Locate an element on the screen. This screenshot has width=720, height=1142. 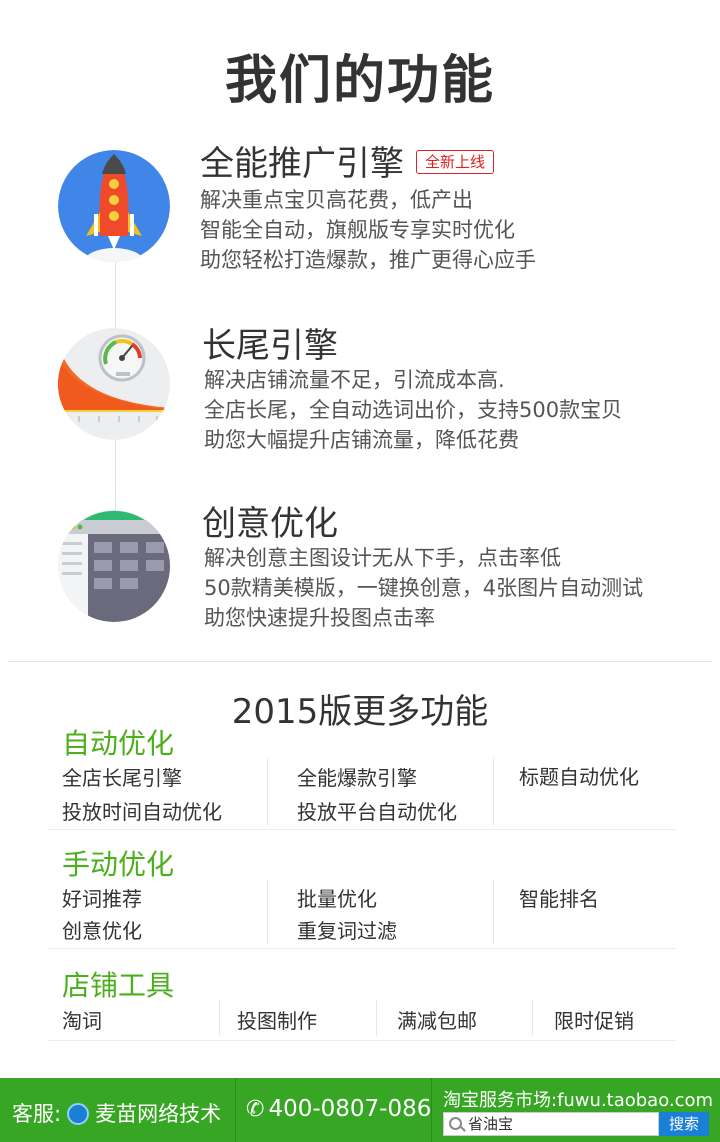
phone-icon: ✆ is located at coordinates (255, 1109).